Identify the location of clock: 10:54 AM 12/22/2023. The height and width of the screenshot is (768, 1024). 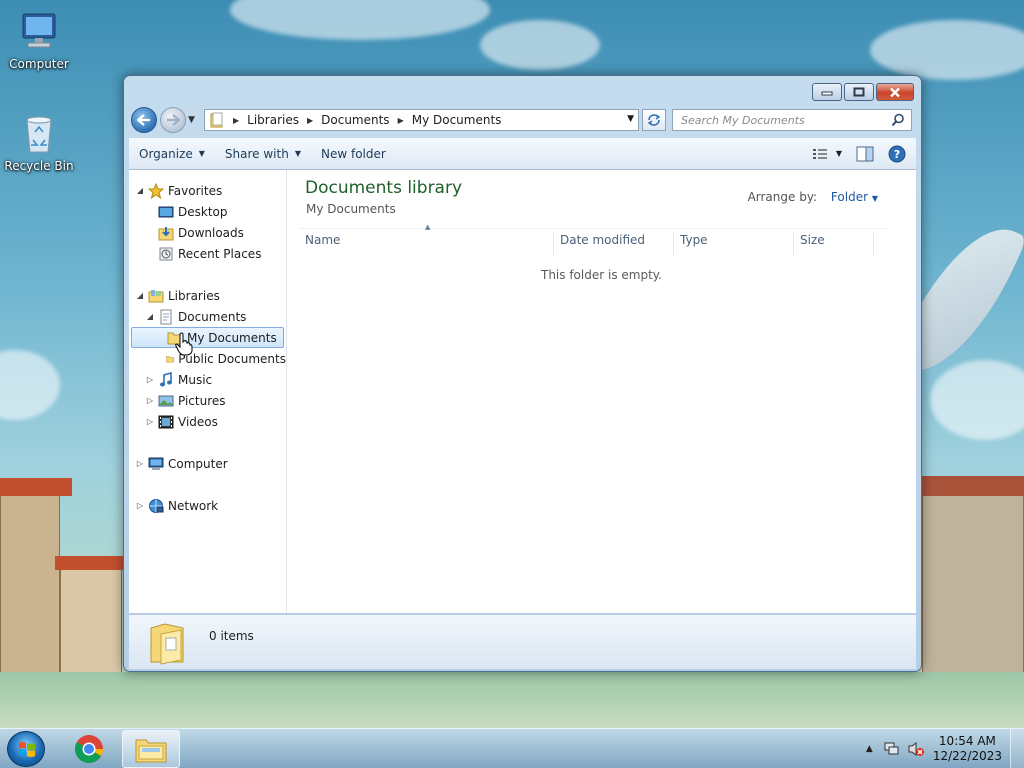
(967, 749).